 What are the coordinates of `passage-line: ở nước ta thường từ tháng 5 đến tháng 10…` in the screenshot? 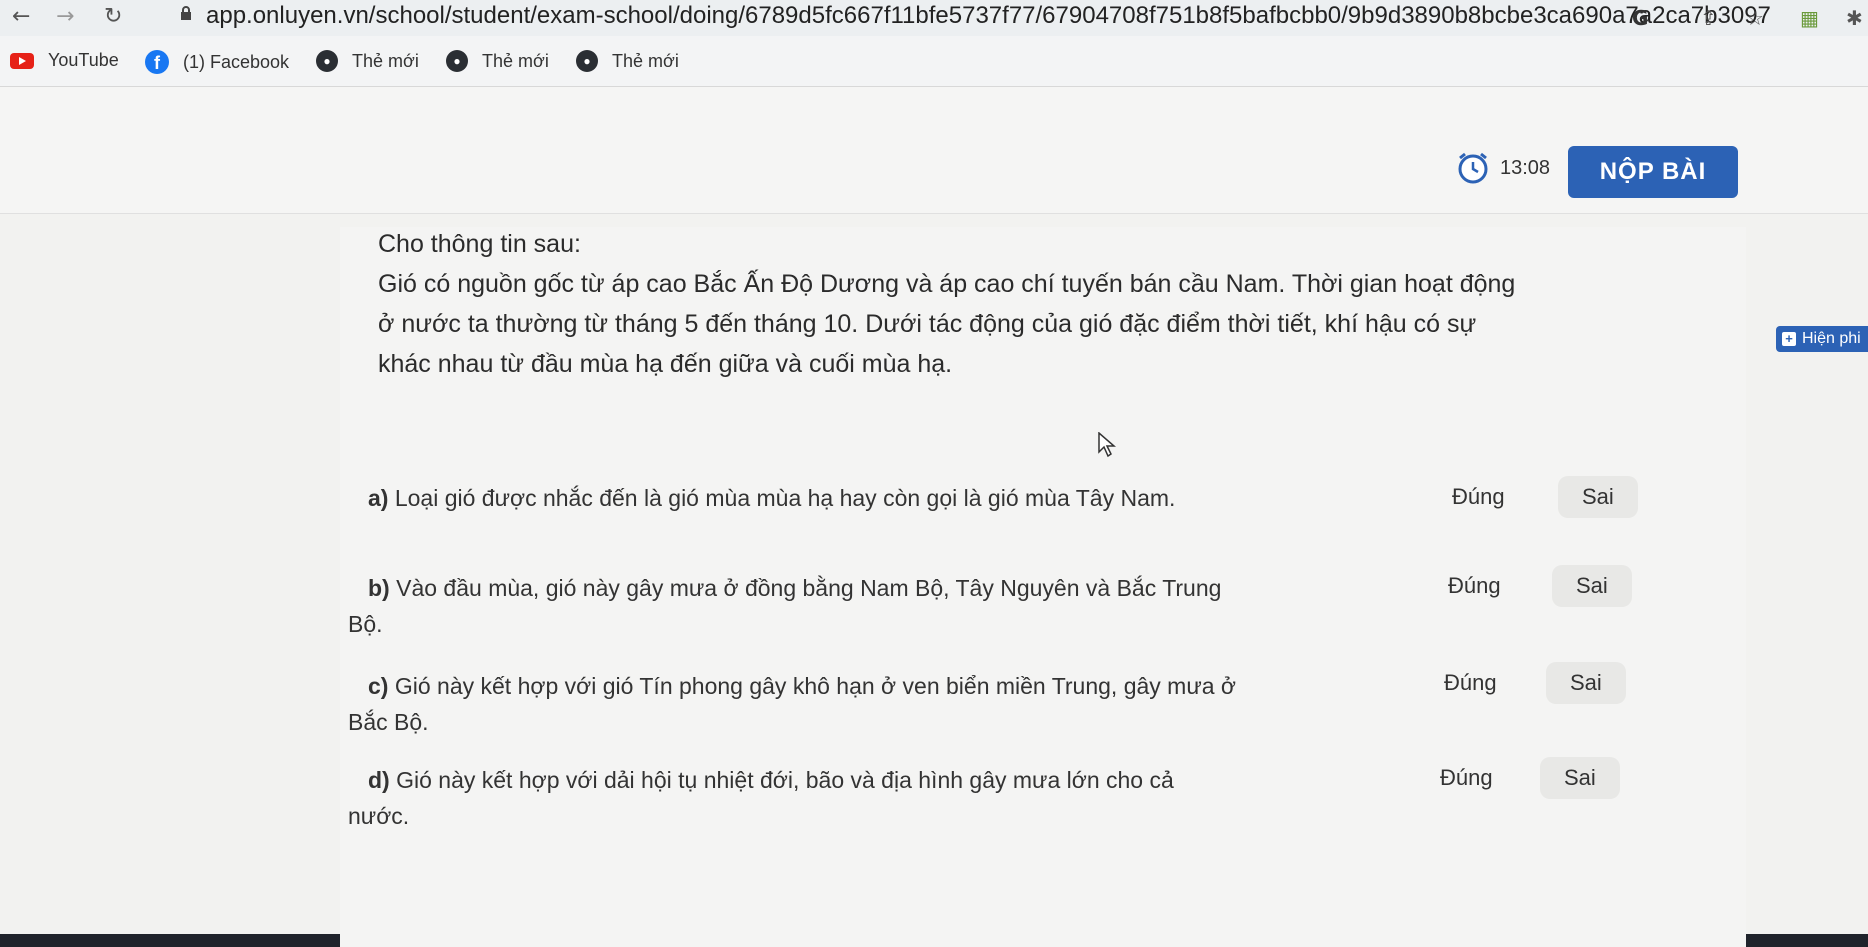 It's located at (927, 324).